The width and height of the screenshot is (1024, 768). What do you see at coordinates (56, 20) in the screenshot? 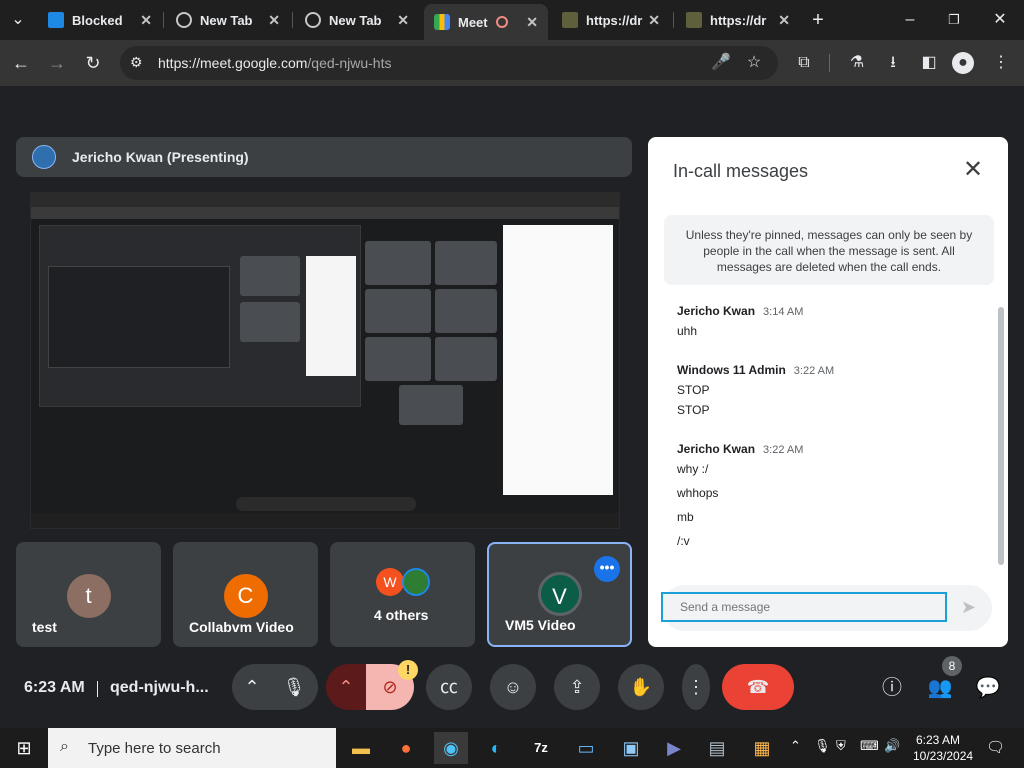
I see `blocked-favicon-icon` at bounding box center [56, 20].